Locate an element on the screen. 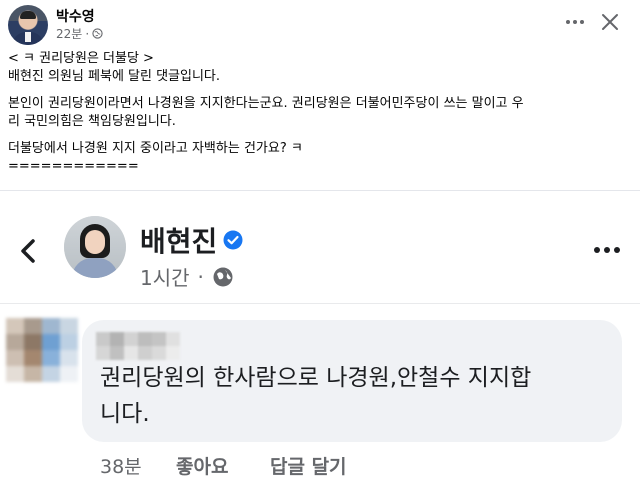 This screenshot has width=640, height=493. post-meta: 22분 · is located at coordinates (79, 33).